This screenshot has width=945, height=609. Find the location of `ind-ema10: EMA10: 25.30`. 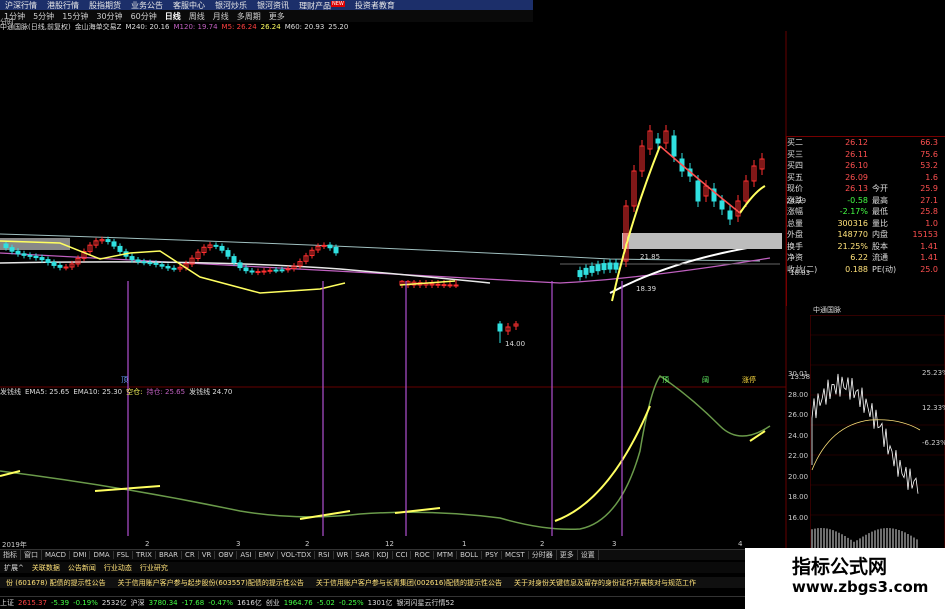

ind-ema10: EMA10: 25.30 is located at coordinates (98, 392).